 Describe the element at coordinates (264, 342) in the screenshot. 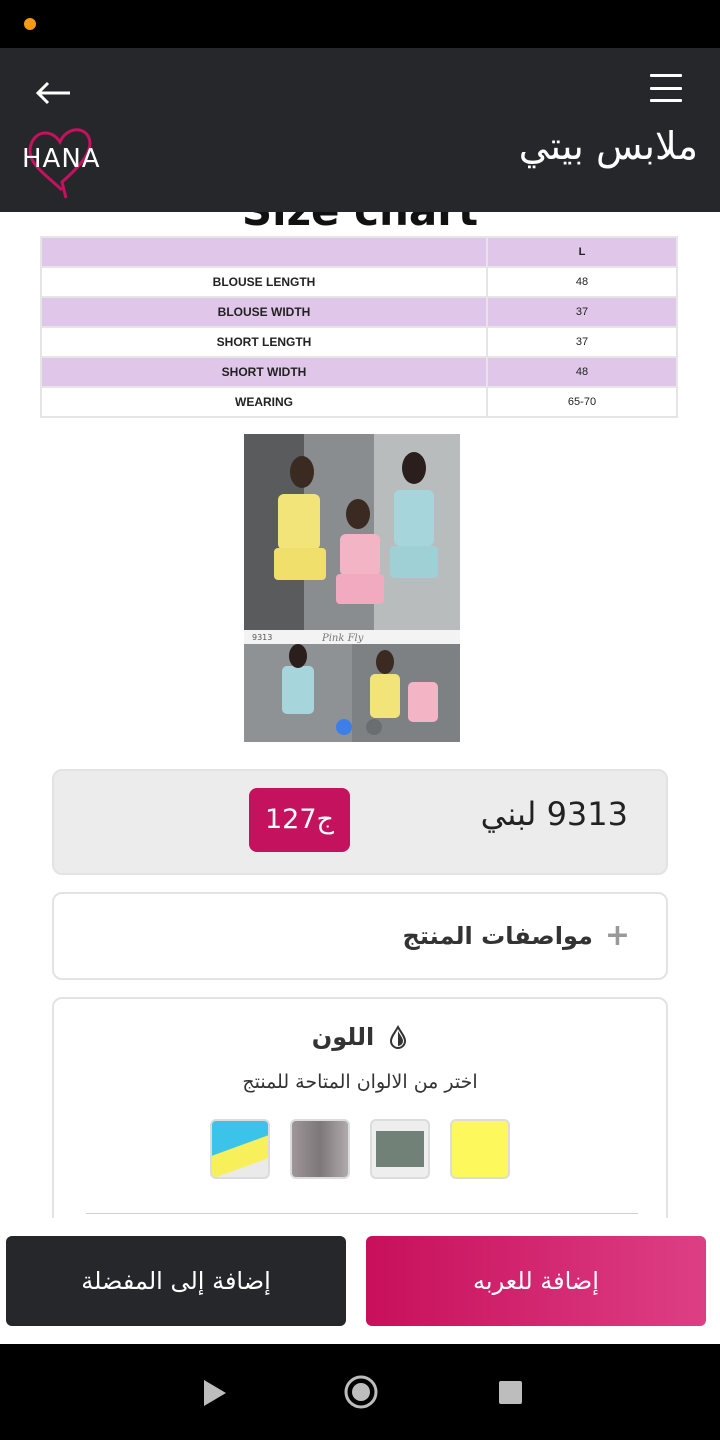

I see `row-label: SHORT LENGTH` at that location.